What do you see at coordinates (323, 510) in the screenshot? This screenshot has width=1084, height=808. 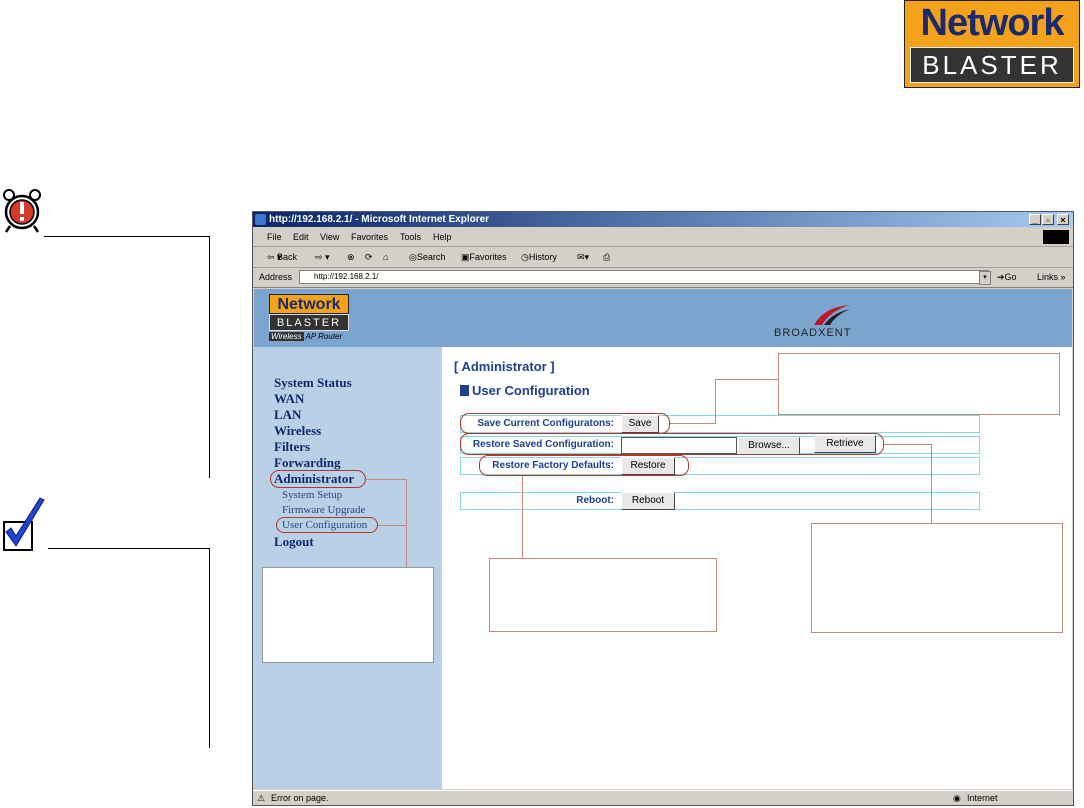 I see `subnav-firmware-upgrade: Firmware Upgrade` at bounding box center [323, 510].